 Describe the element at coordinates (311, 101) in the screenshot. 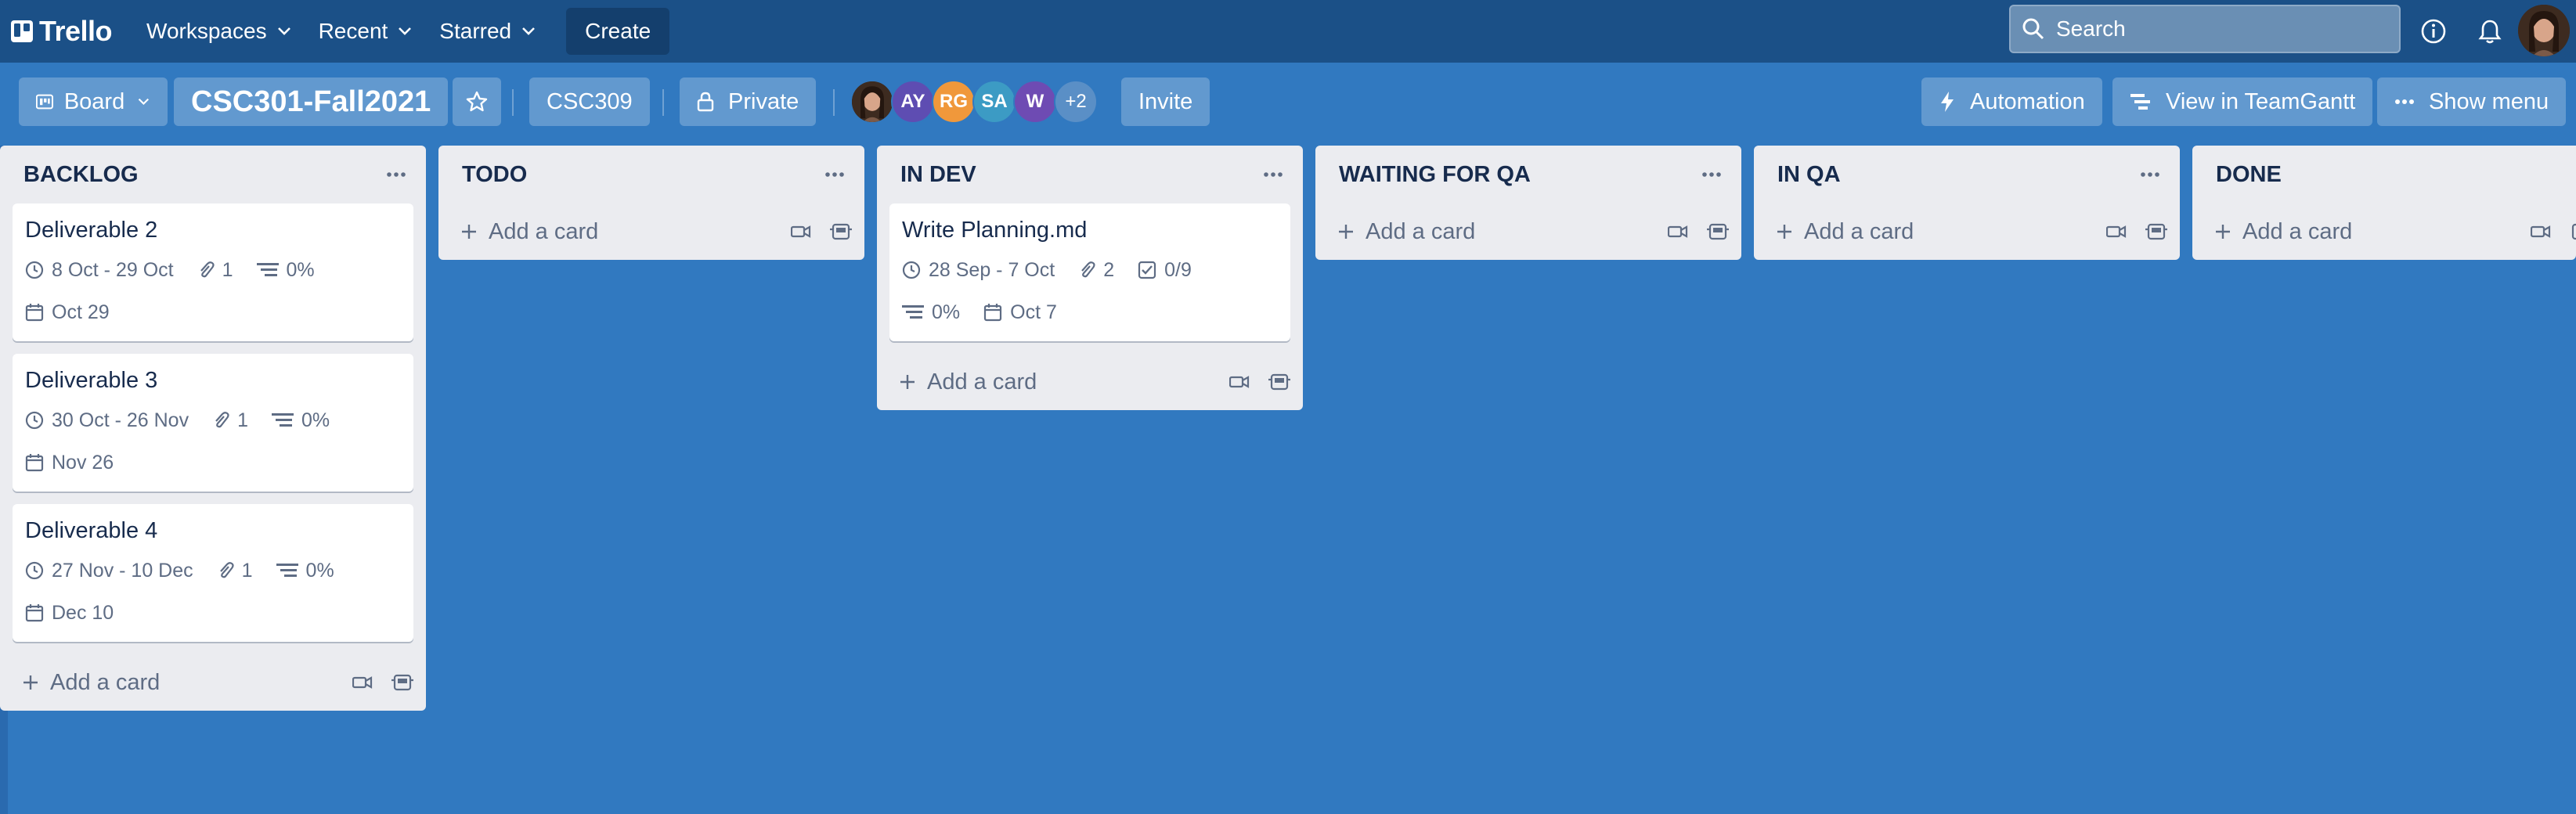

I see `board-title: CSC301-Fall2021` at that location.